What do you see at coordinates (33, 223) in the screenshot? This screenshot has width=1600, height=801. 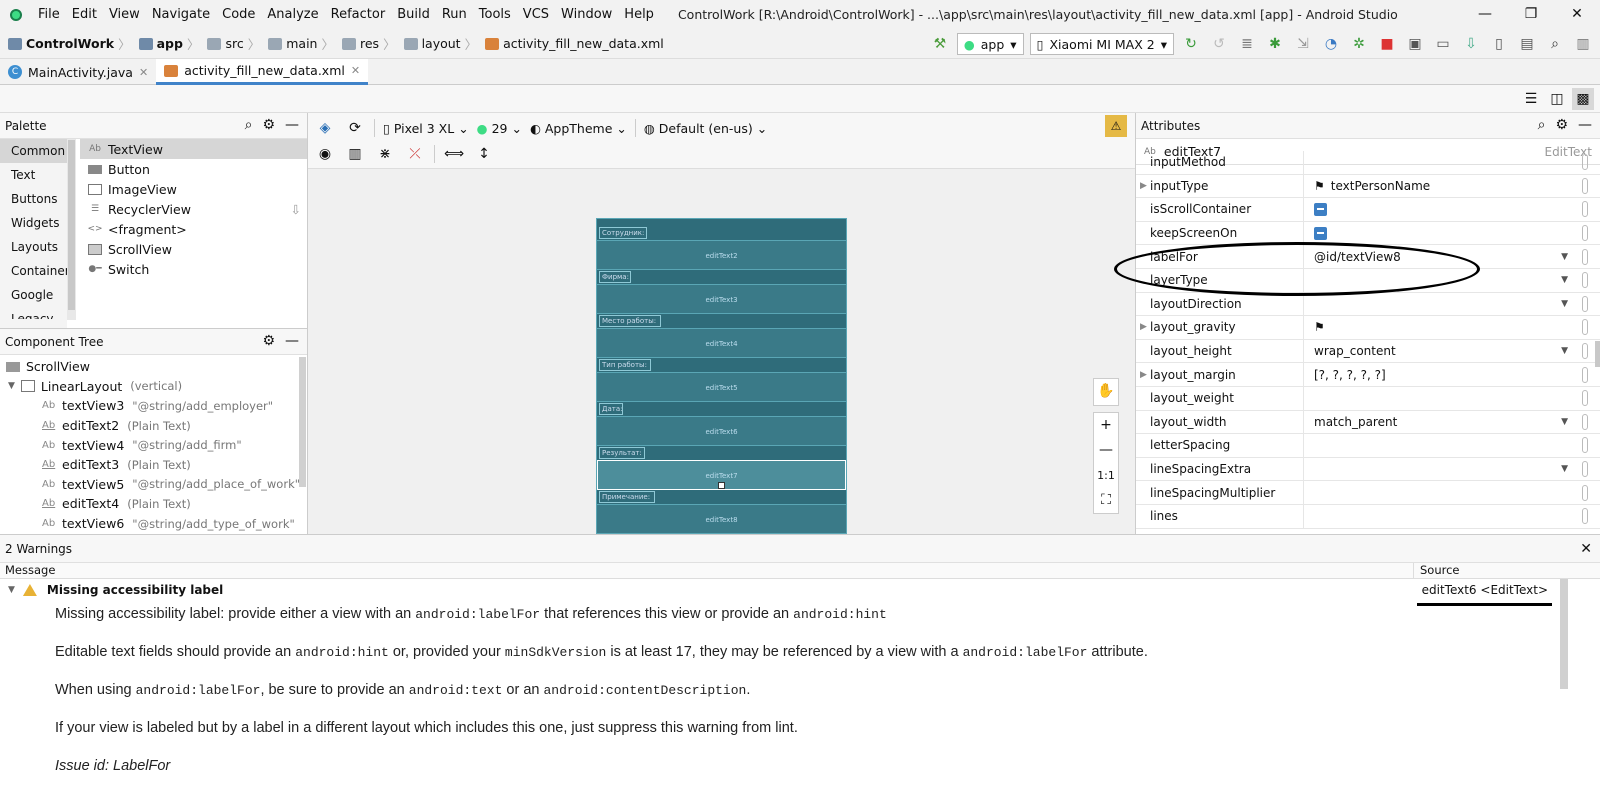 I see `category-widgets: Widgets` at bounding box center [33, 223].